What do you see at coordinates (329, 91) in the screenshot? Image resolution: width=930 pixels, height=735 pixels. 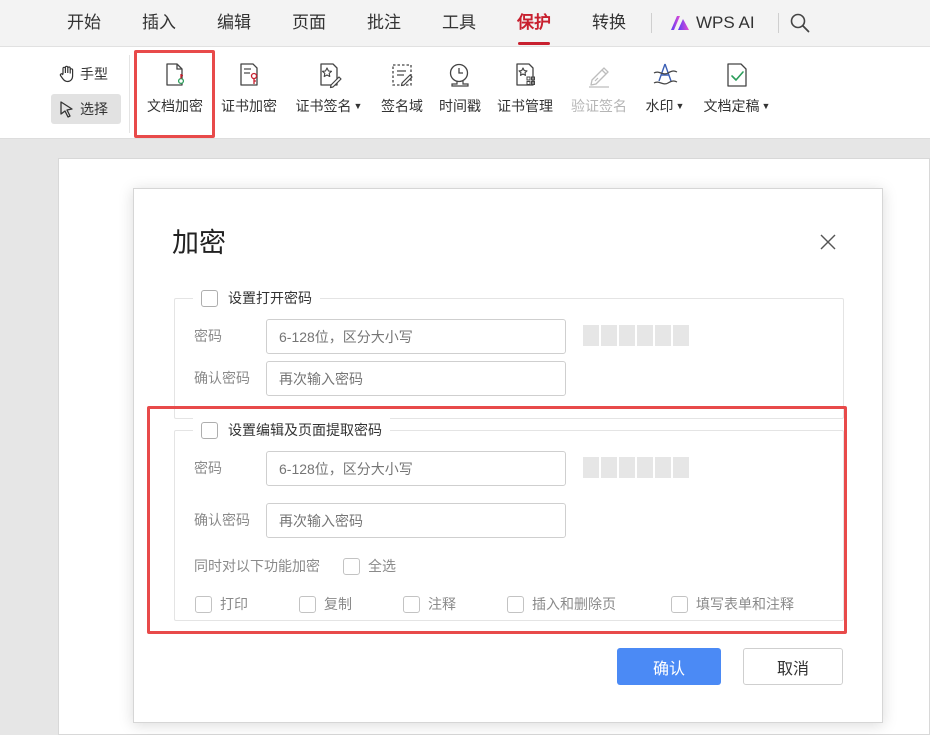 I see `certificate-sign-button: 证书签名 ▼` at bounding box center [329, 91].